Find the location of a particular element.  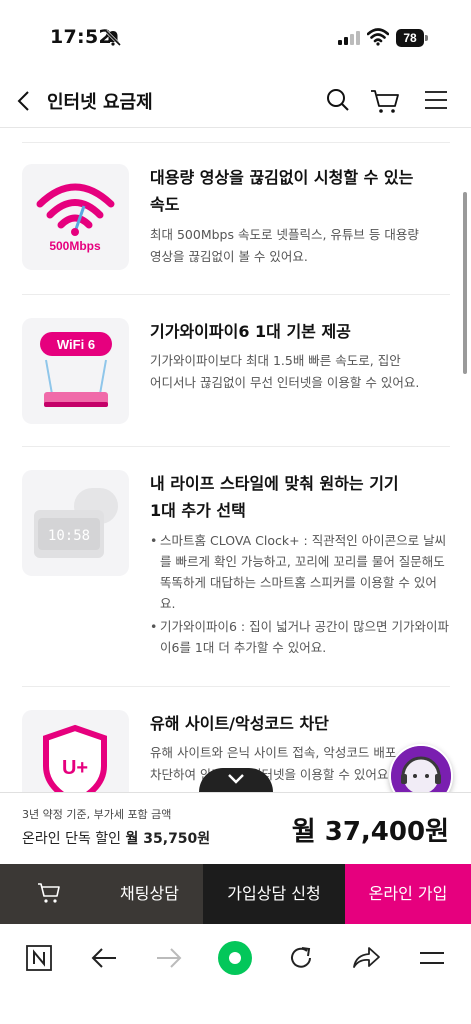

discount-line: 온라인 단독 할인 월 35,750원 is located at coordinates (116, 838).